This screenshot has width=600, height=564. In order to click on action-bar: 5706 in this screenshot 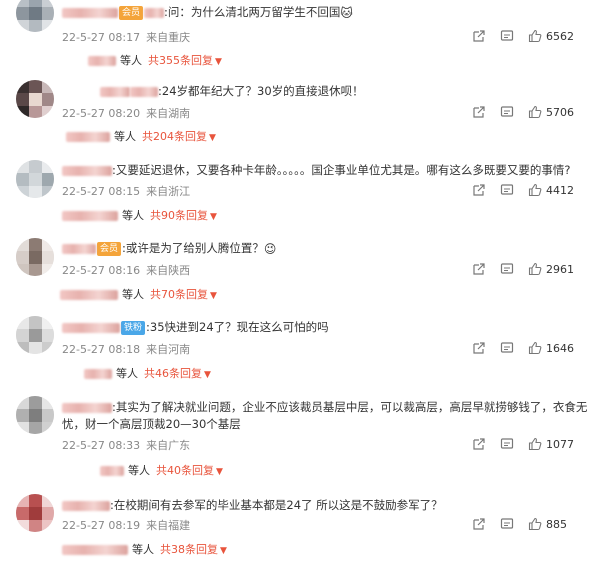, I will do `click(527, 112)`.